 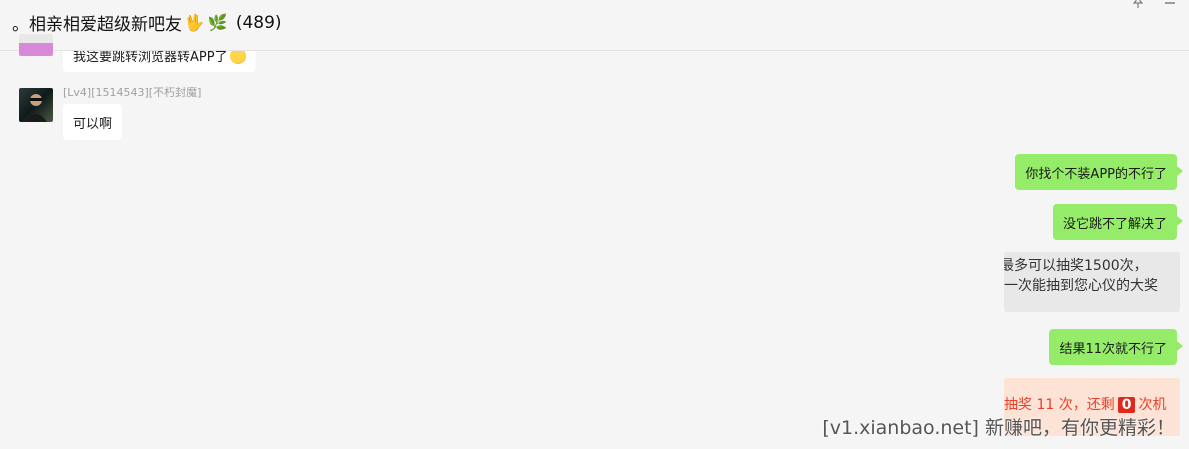 What do you see at coordinates (1059, 405) in the screenshot?
I see `lottery-count-text: 已抽奖 11 次，还剩` at bounding box center [1059, 405].